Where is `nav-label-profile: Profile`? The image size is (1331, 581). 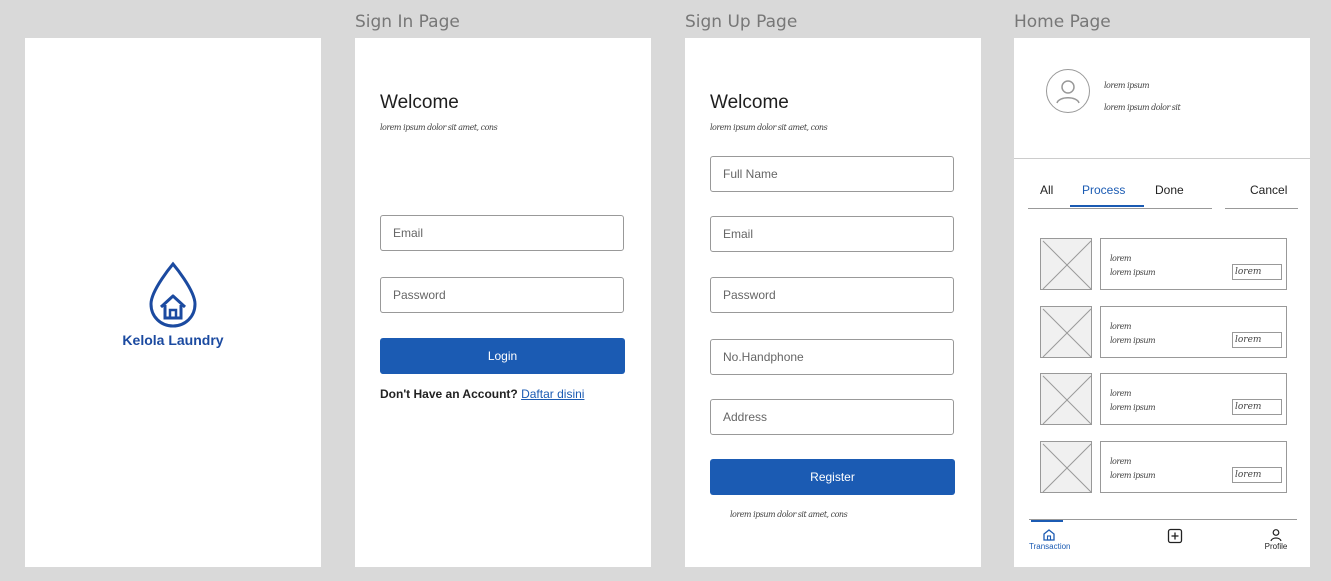
nav-label-profile: Profile is located at coordinates (1276, 546).